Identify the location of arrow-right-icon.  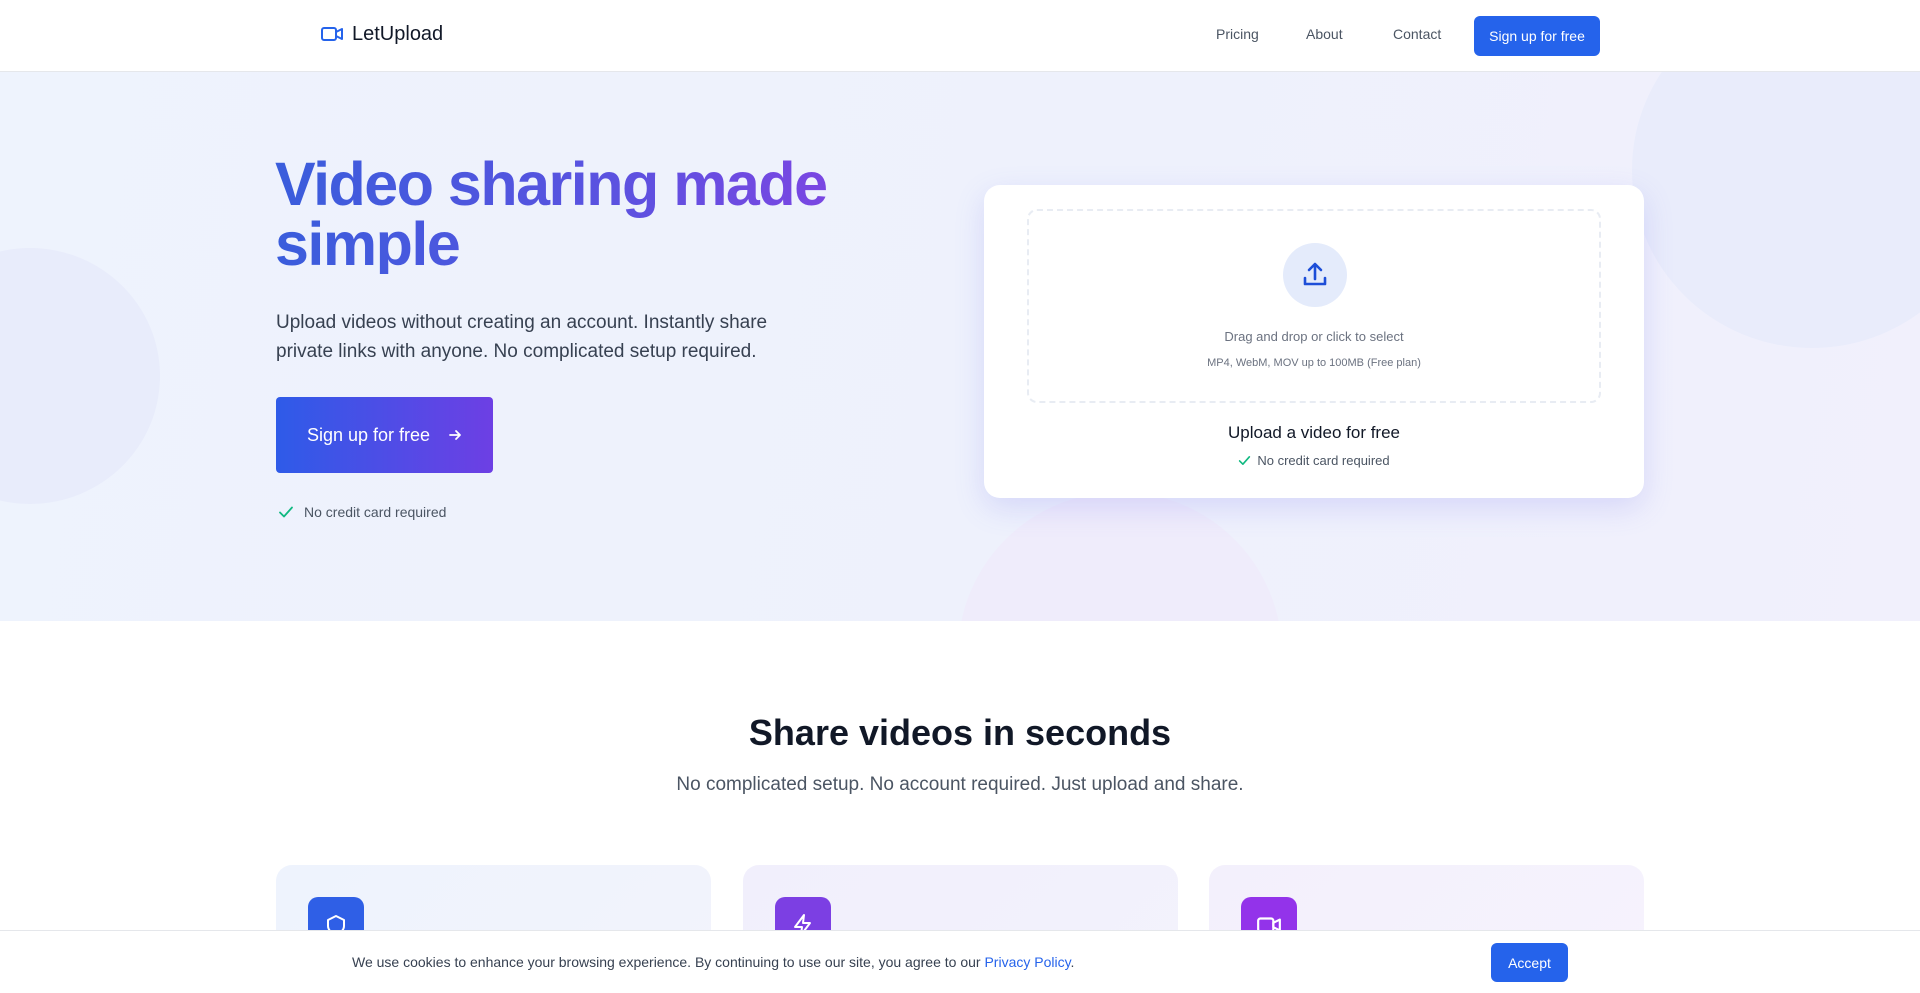
(455, 435).